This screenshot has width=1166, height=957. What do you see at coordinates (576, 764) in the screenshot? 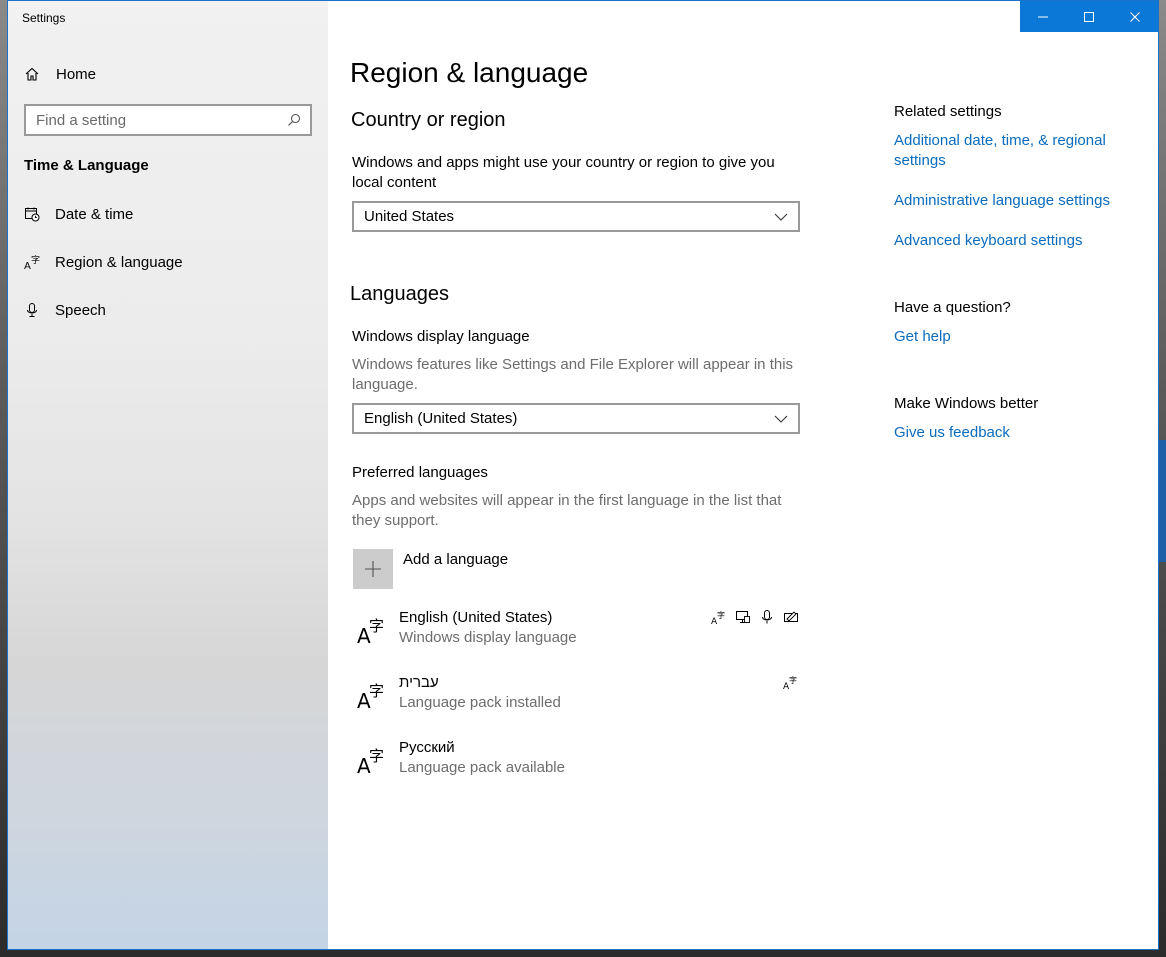
I see `language-row-russian: A字 Русский Language pack available` at bounding box center [576, 764].